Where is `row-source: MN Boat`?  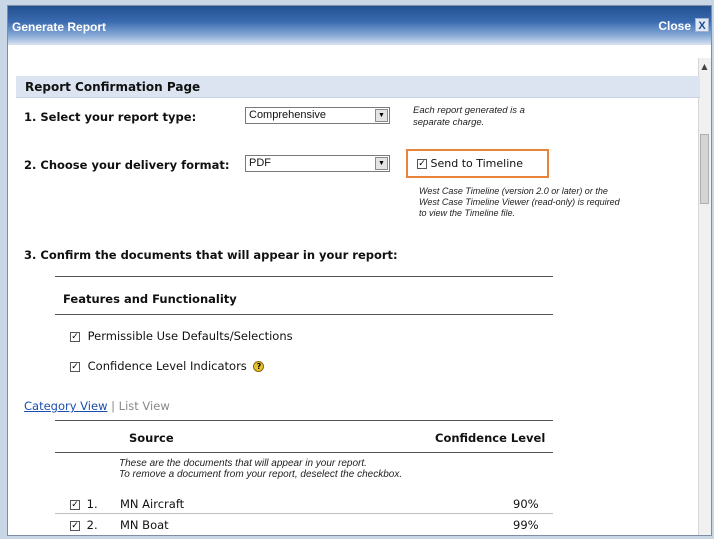
row-source: MN Boat is located at coordinates (144, 525).